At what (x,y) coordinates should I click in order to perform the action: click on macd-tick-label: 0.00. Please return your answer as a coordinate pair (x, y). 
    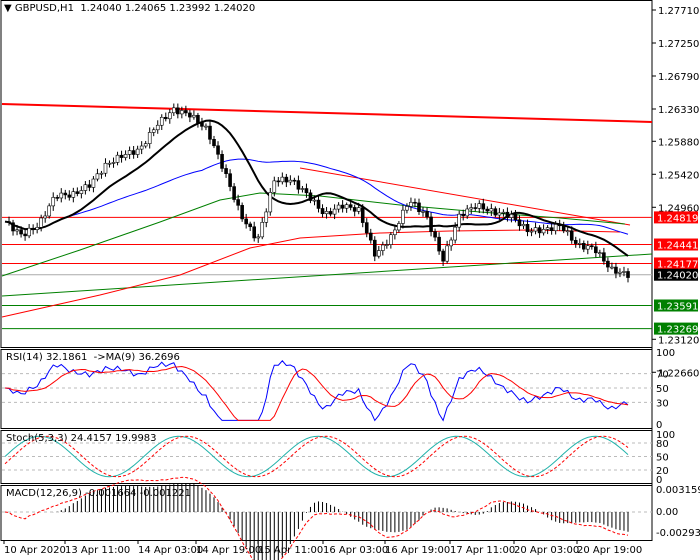
    Looking at the image, I should click on (667, 512).